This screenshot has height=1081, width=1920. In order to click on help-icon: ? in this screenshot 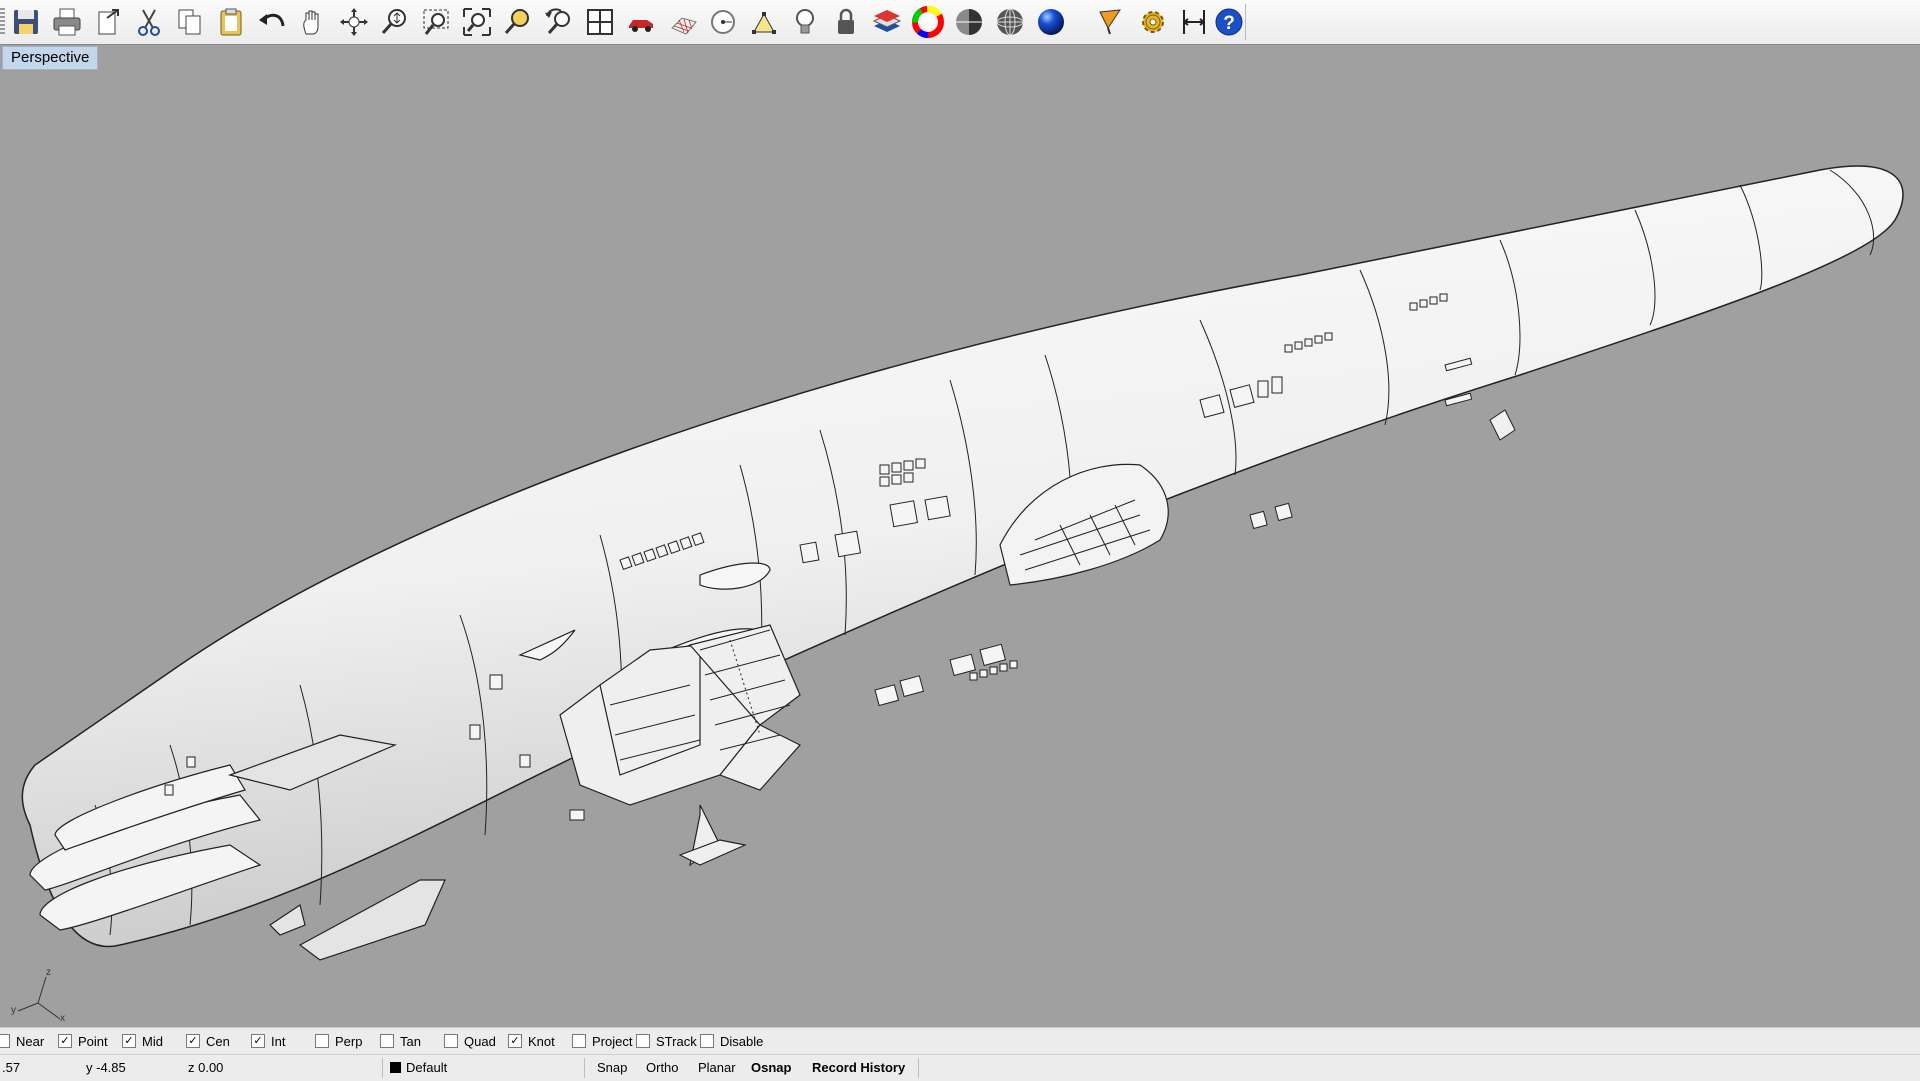, I will do `click(1229, 22)`.